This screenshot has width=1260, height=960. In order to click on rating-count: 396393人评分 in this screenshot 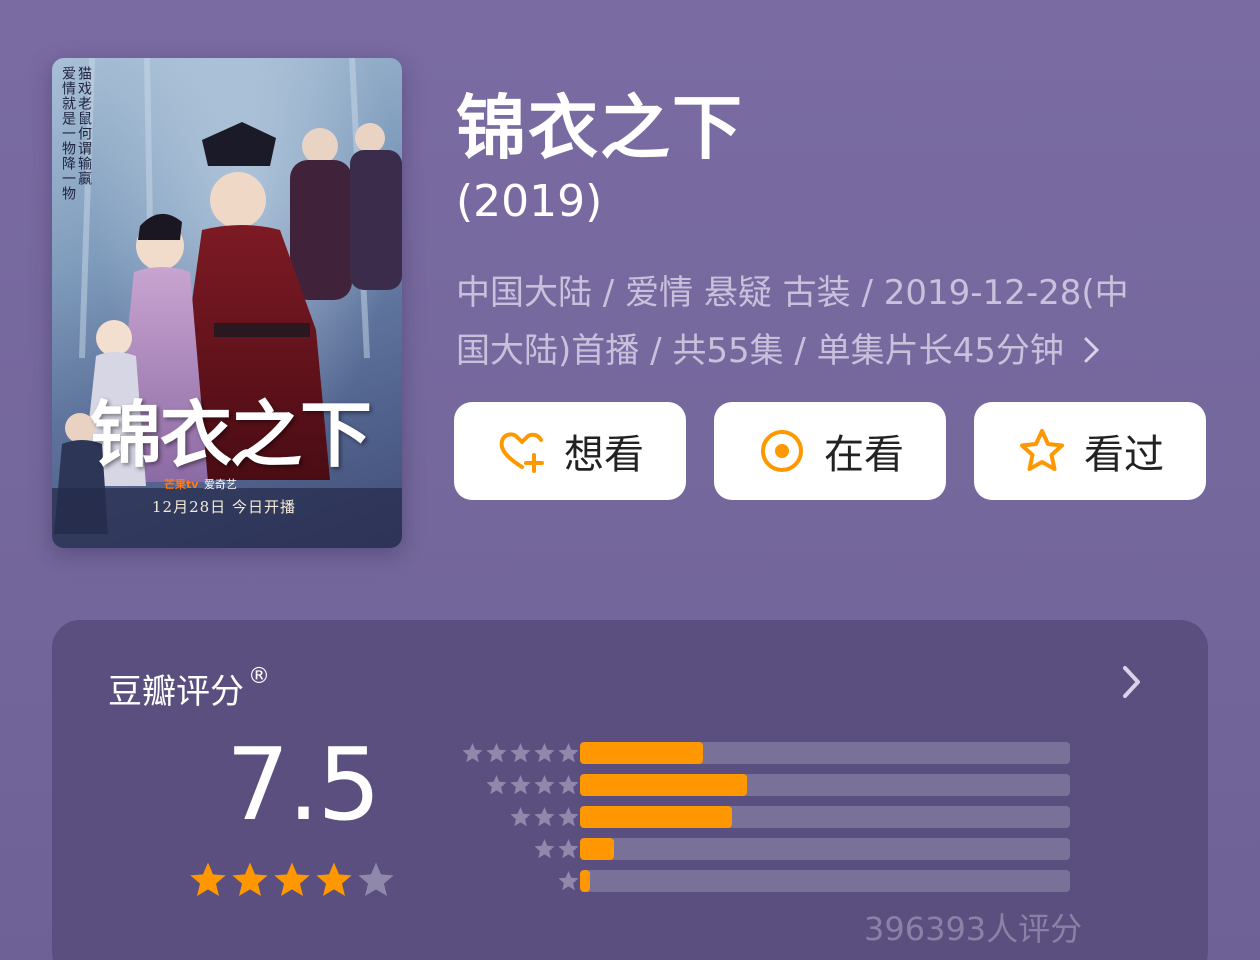, I will do `click(973, 929)`.